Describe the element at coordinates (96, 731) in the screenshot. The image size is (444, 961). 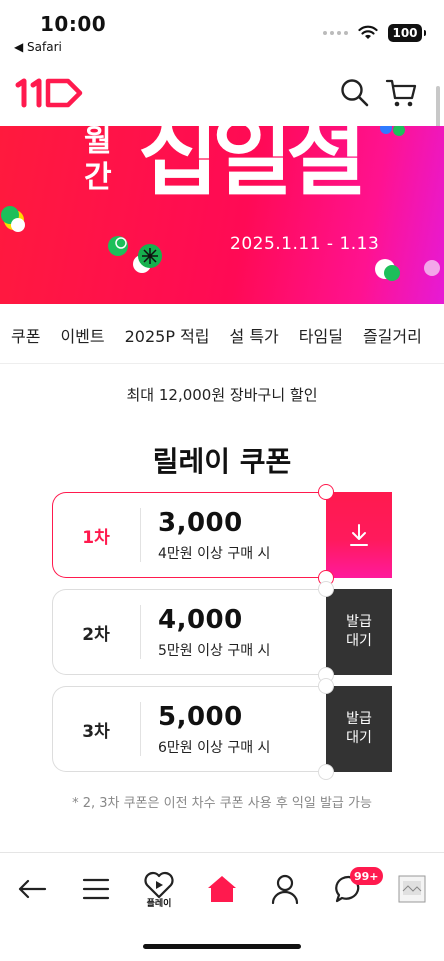
I see `coupon-stage: 3차` at that location.